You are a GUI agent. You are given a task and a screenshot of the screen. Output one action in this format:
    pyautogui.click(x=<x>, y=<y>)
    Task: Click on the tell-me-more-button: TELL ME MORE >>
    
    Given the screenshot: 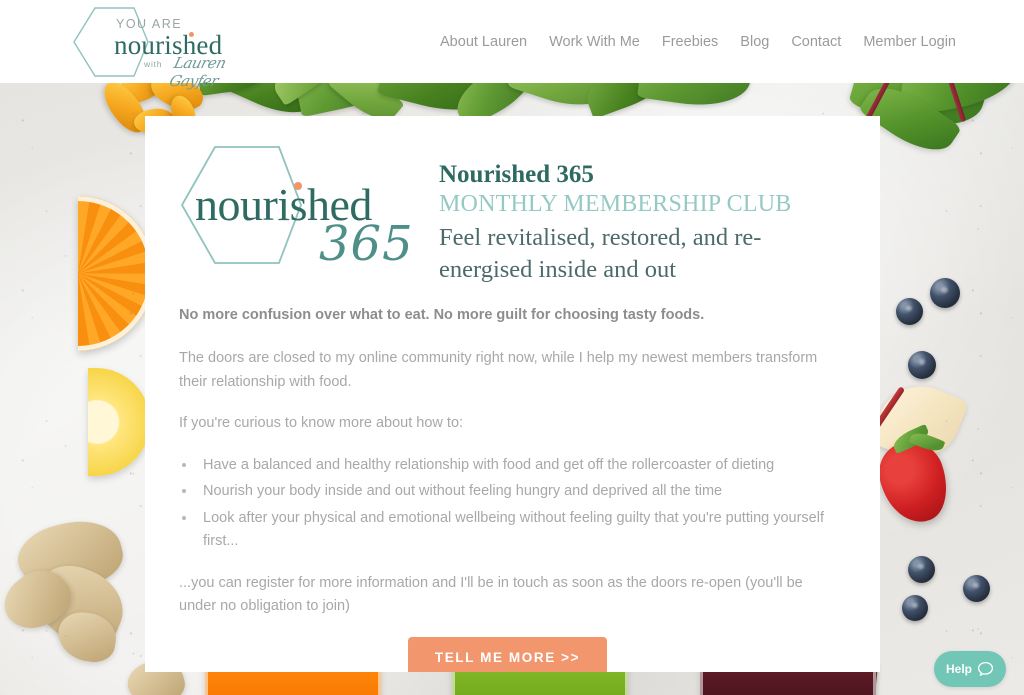 What is the action you would take?
    pyautogui.click(x=507, y=654)
    